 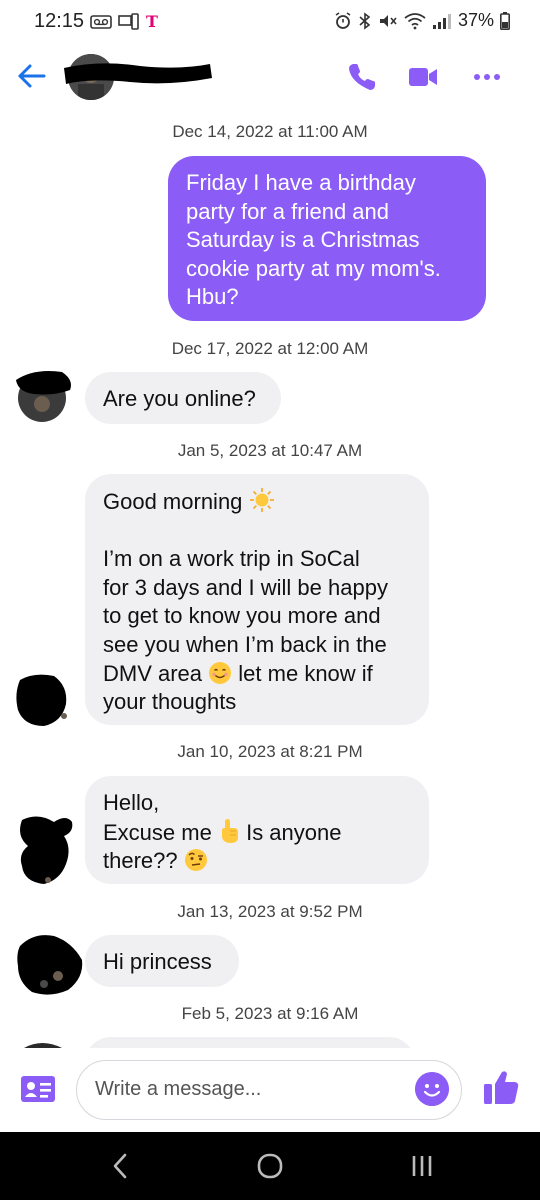 What do you see at coordinates (170, 702) in the screenshot?
I see `message-line: your thoughts` at bounding box center [170, 702].